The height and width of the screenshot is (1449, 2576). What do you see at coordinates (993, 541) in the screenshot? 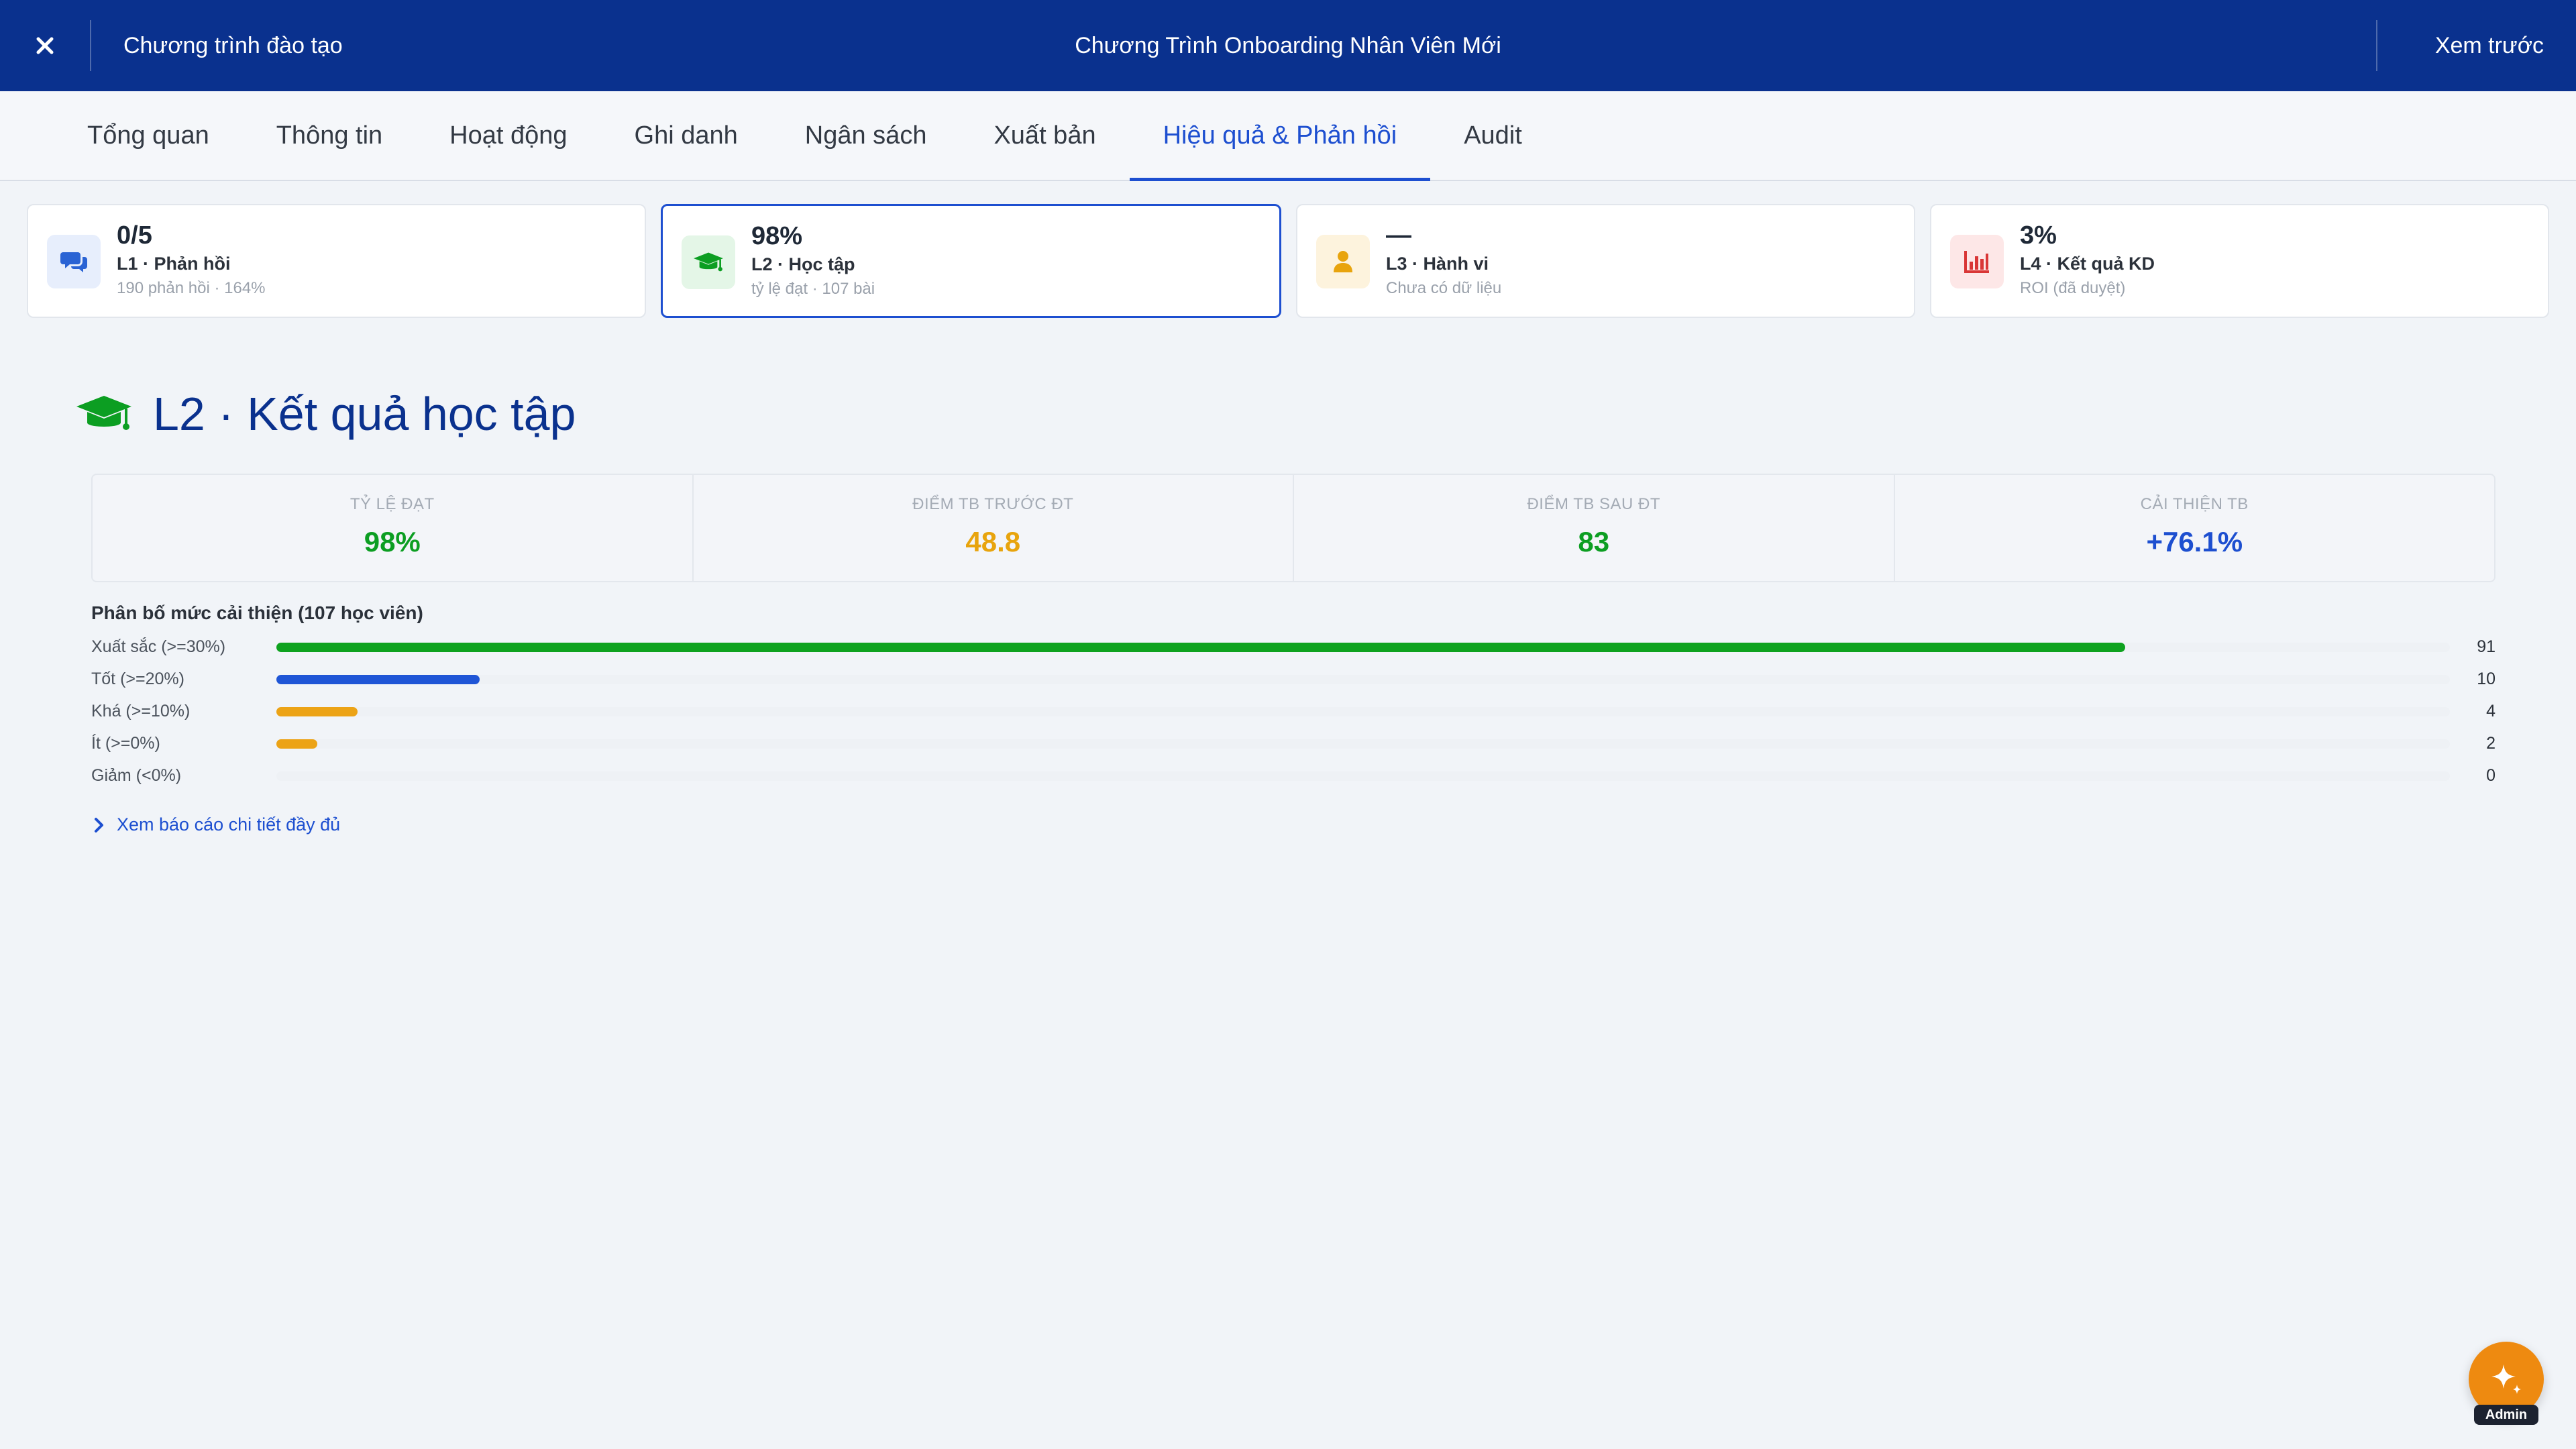
I see `stat-value: 48.8` at bounding box center [993, 541].